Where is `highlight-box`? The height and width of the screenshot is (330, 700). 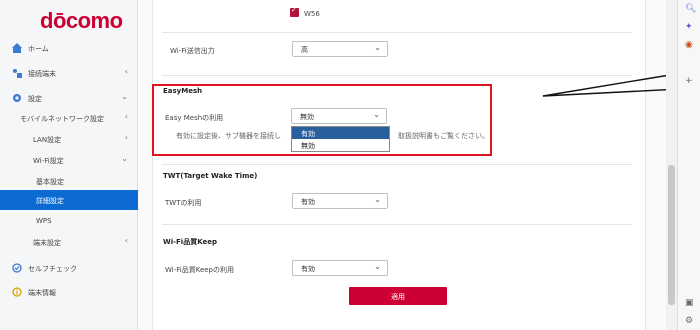 highlight-box is located at coordinates (322, 120).